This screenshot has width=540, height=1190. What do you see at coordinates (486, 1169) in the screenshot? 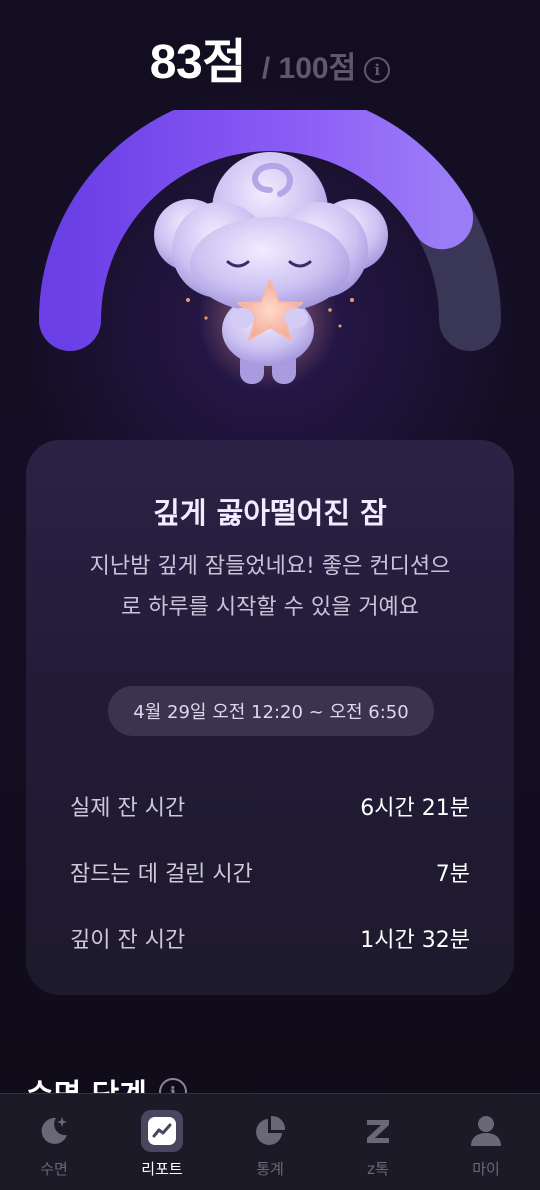
I see `nav-label: 마이` at bounding box center [486, 1169].